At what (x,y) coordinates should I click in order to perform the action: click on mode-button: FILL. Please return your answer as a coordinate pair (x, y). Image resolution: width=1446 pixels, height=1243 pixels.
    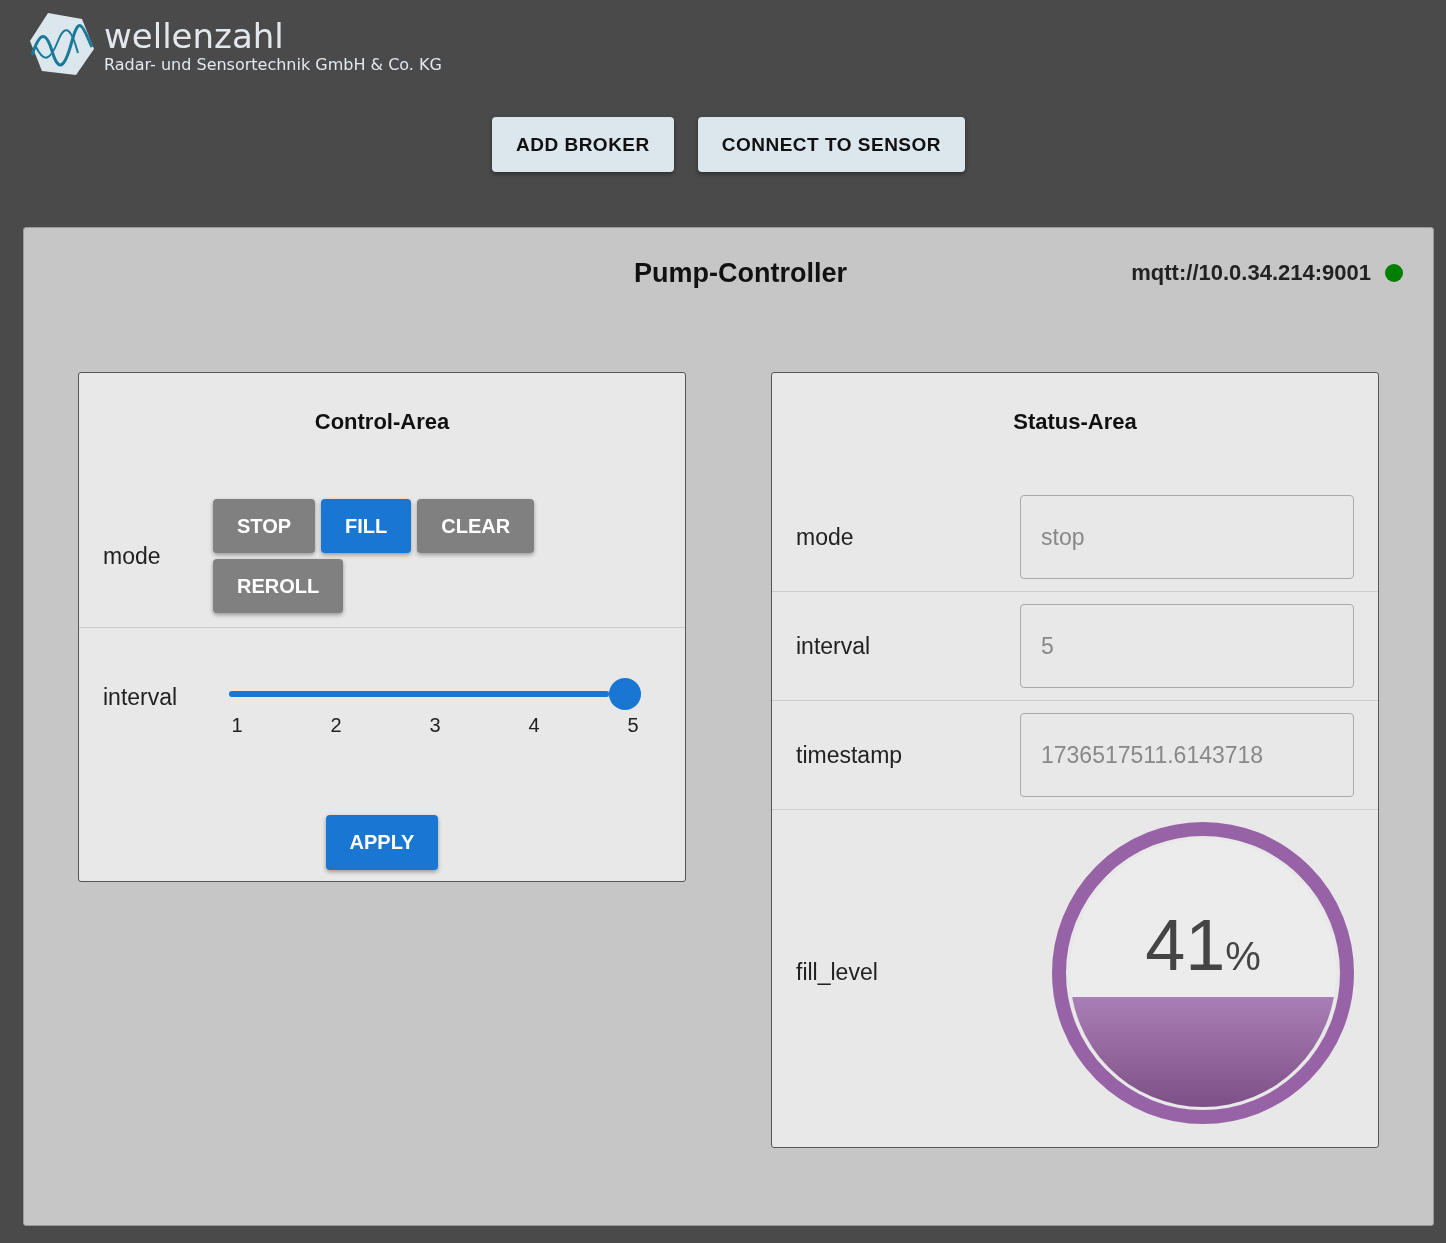
    Looking at the image, I should click on (366, 526).